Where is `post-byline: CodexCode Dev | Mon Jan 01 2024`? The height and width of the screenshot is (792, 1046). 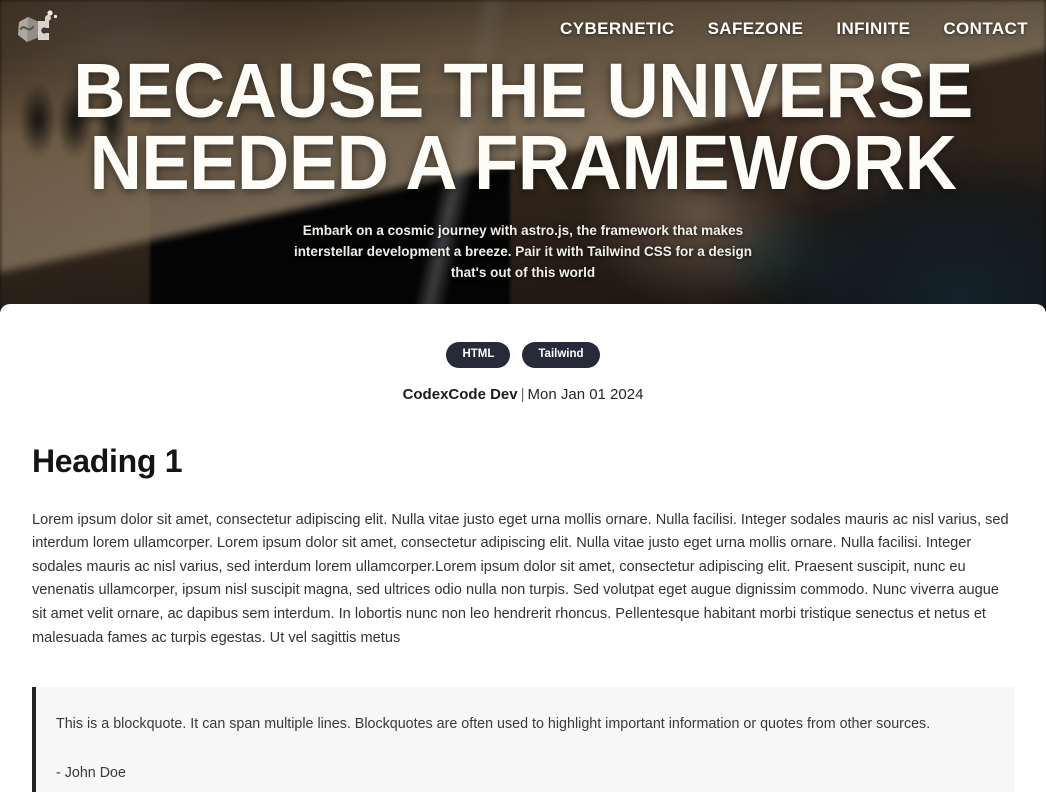
post-byline: CodexCode Dev | Mon Jan 01 2024 is located at coordinates (523, 394).